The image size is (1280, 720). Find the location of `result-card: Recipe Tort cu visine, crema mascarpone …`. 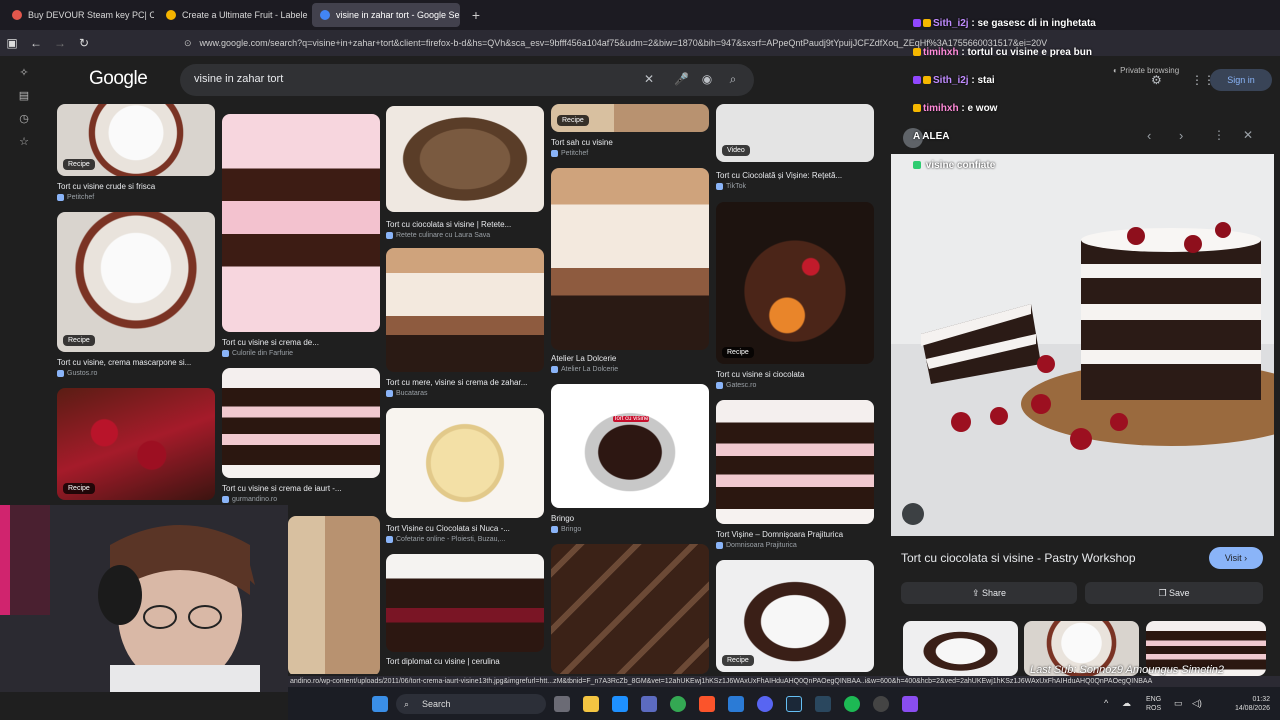

result-card: Recipe Tort cu visine, crema mascarpone … is located at coordinates (136, 297).